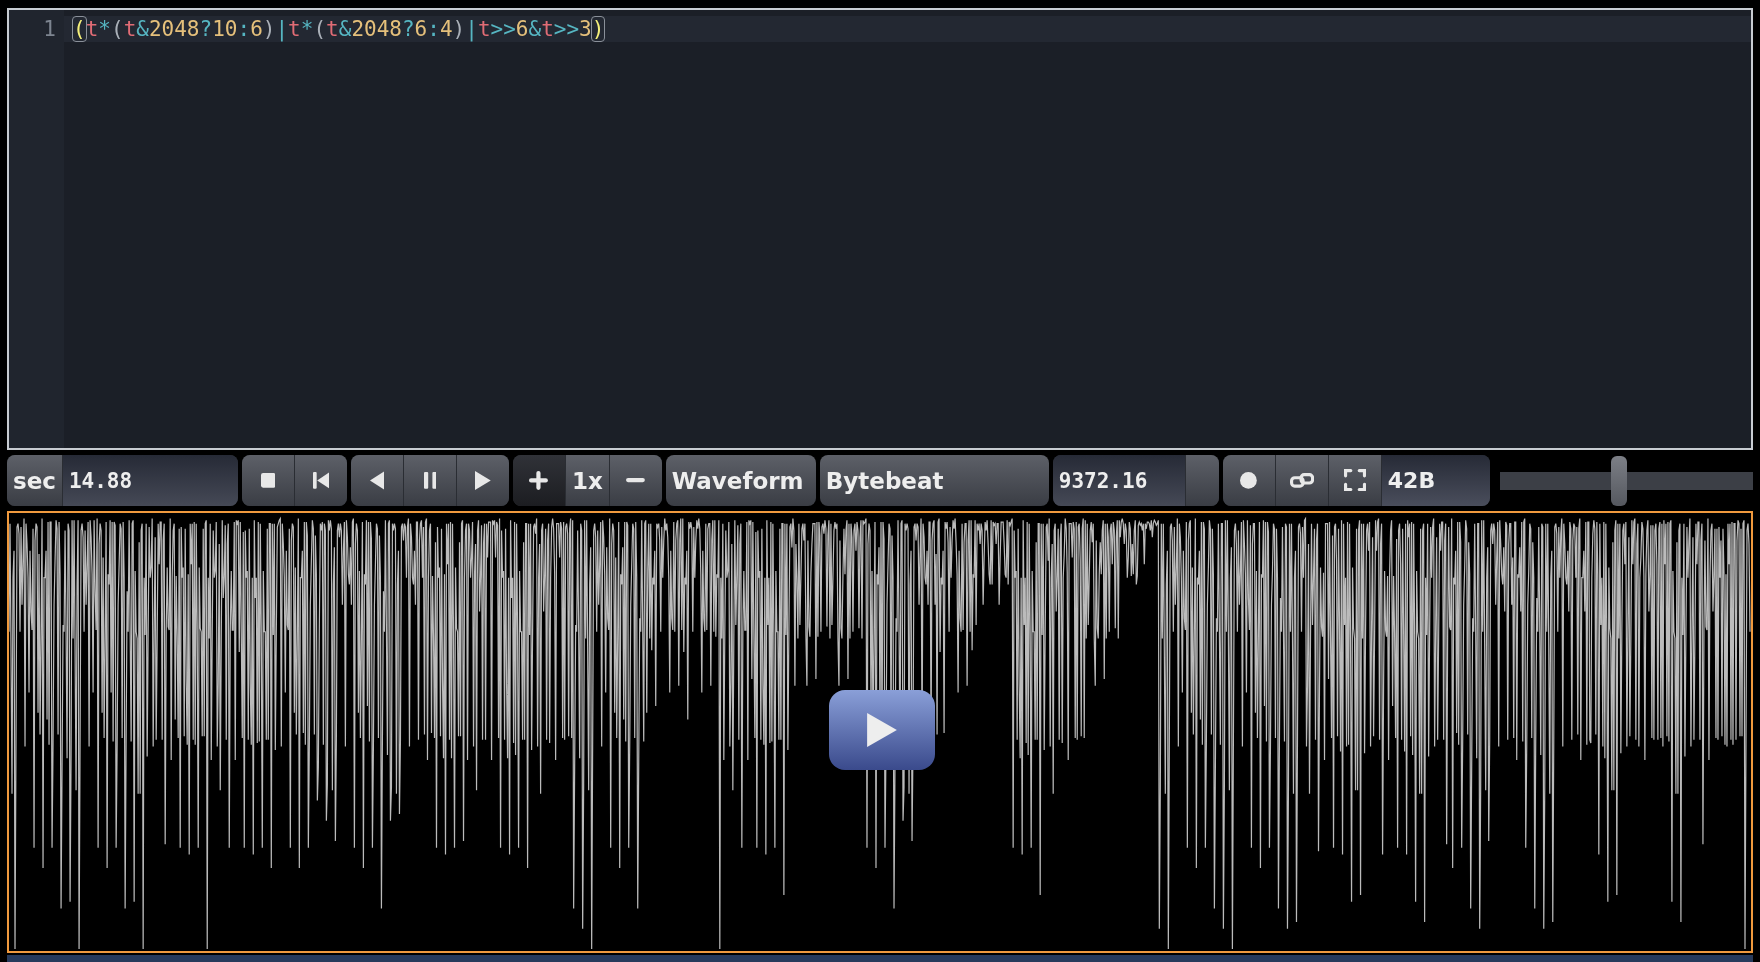 The width and height of the screenshot is (1760, 962). I want to click on record-button, so click(1248, 480).